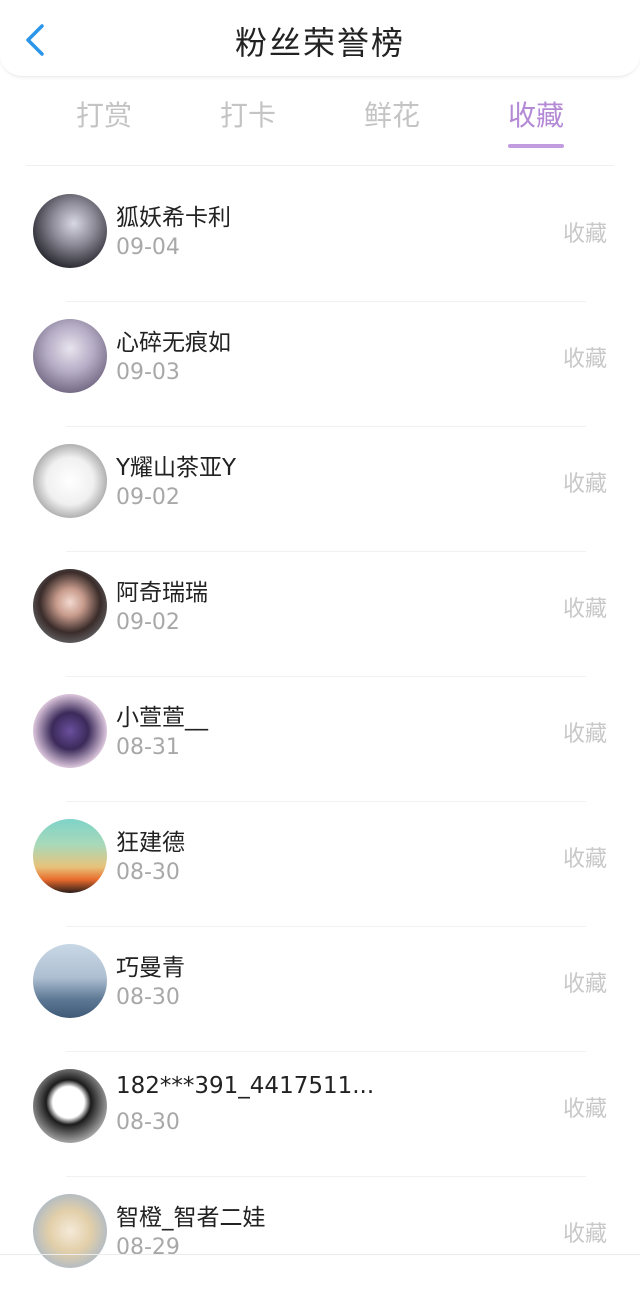 This screenshot has width=640, height=1301. I want to click on list-item: 智橙_智者二娃 08-29 收藏, so click(320, 1238).